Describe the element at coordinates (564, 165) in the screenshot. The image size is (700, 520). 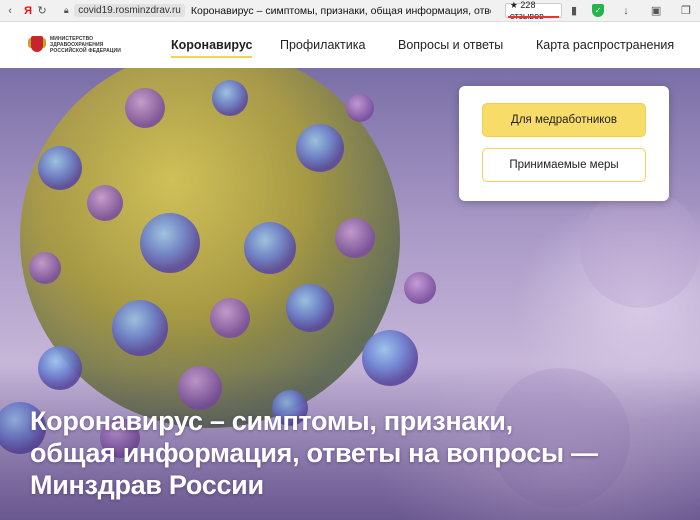
I see `measures-taken-button: Принимаемые меры` at that location.